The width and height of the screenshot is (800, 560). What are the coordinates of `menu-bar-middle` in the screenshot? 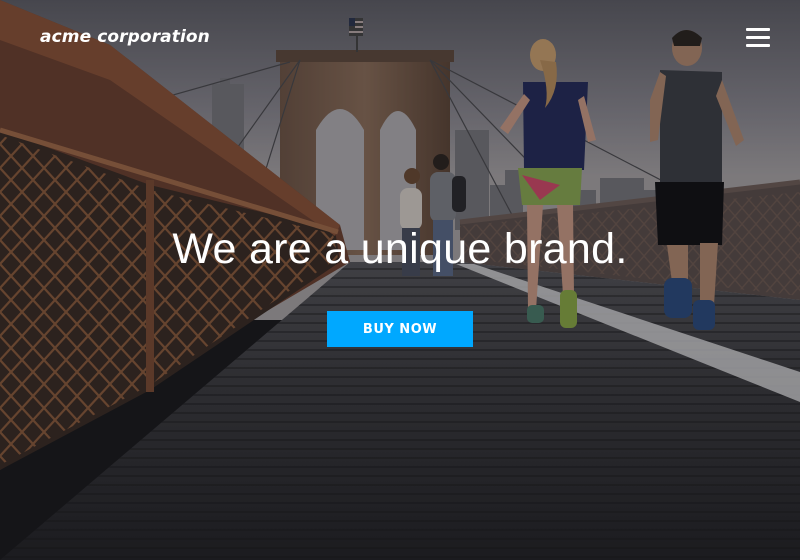 It's located at (758, 37).